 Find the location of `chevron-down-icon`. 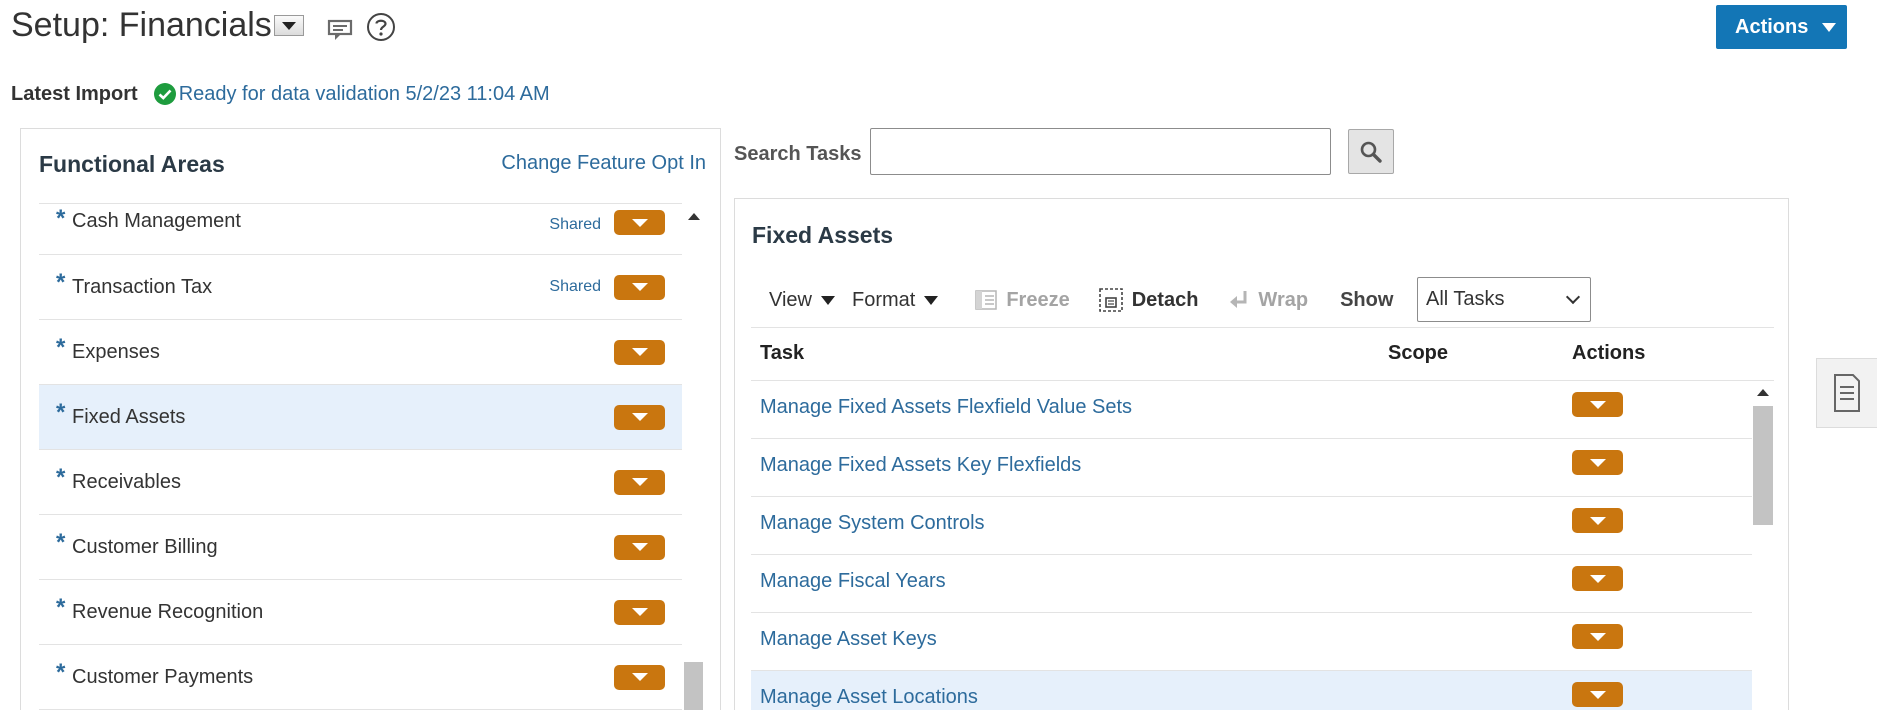

chevron-down-icon is located at coordinates (1573, 297).